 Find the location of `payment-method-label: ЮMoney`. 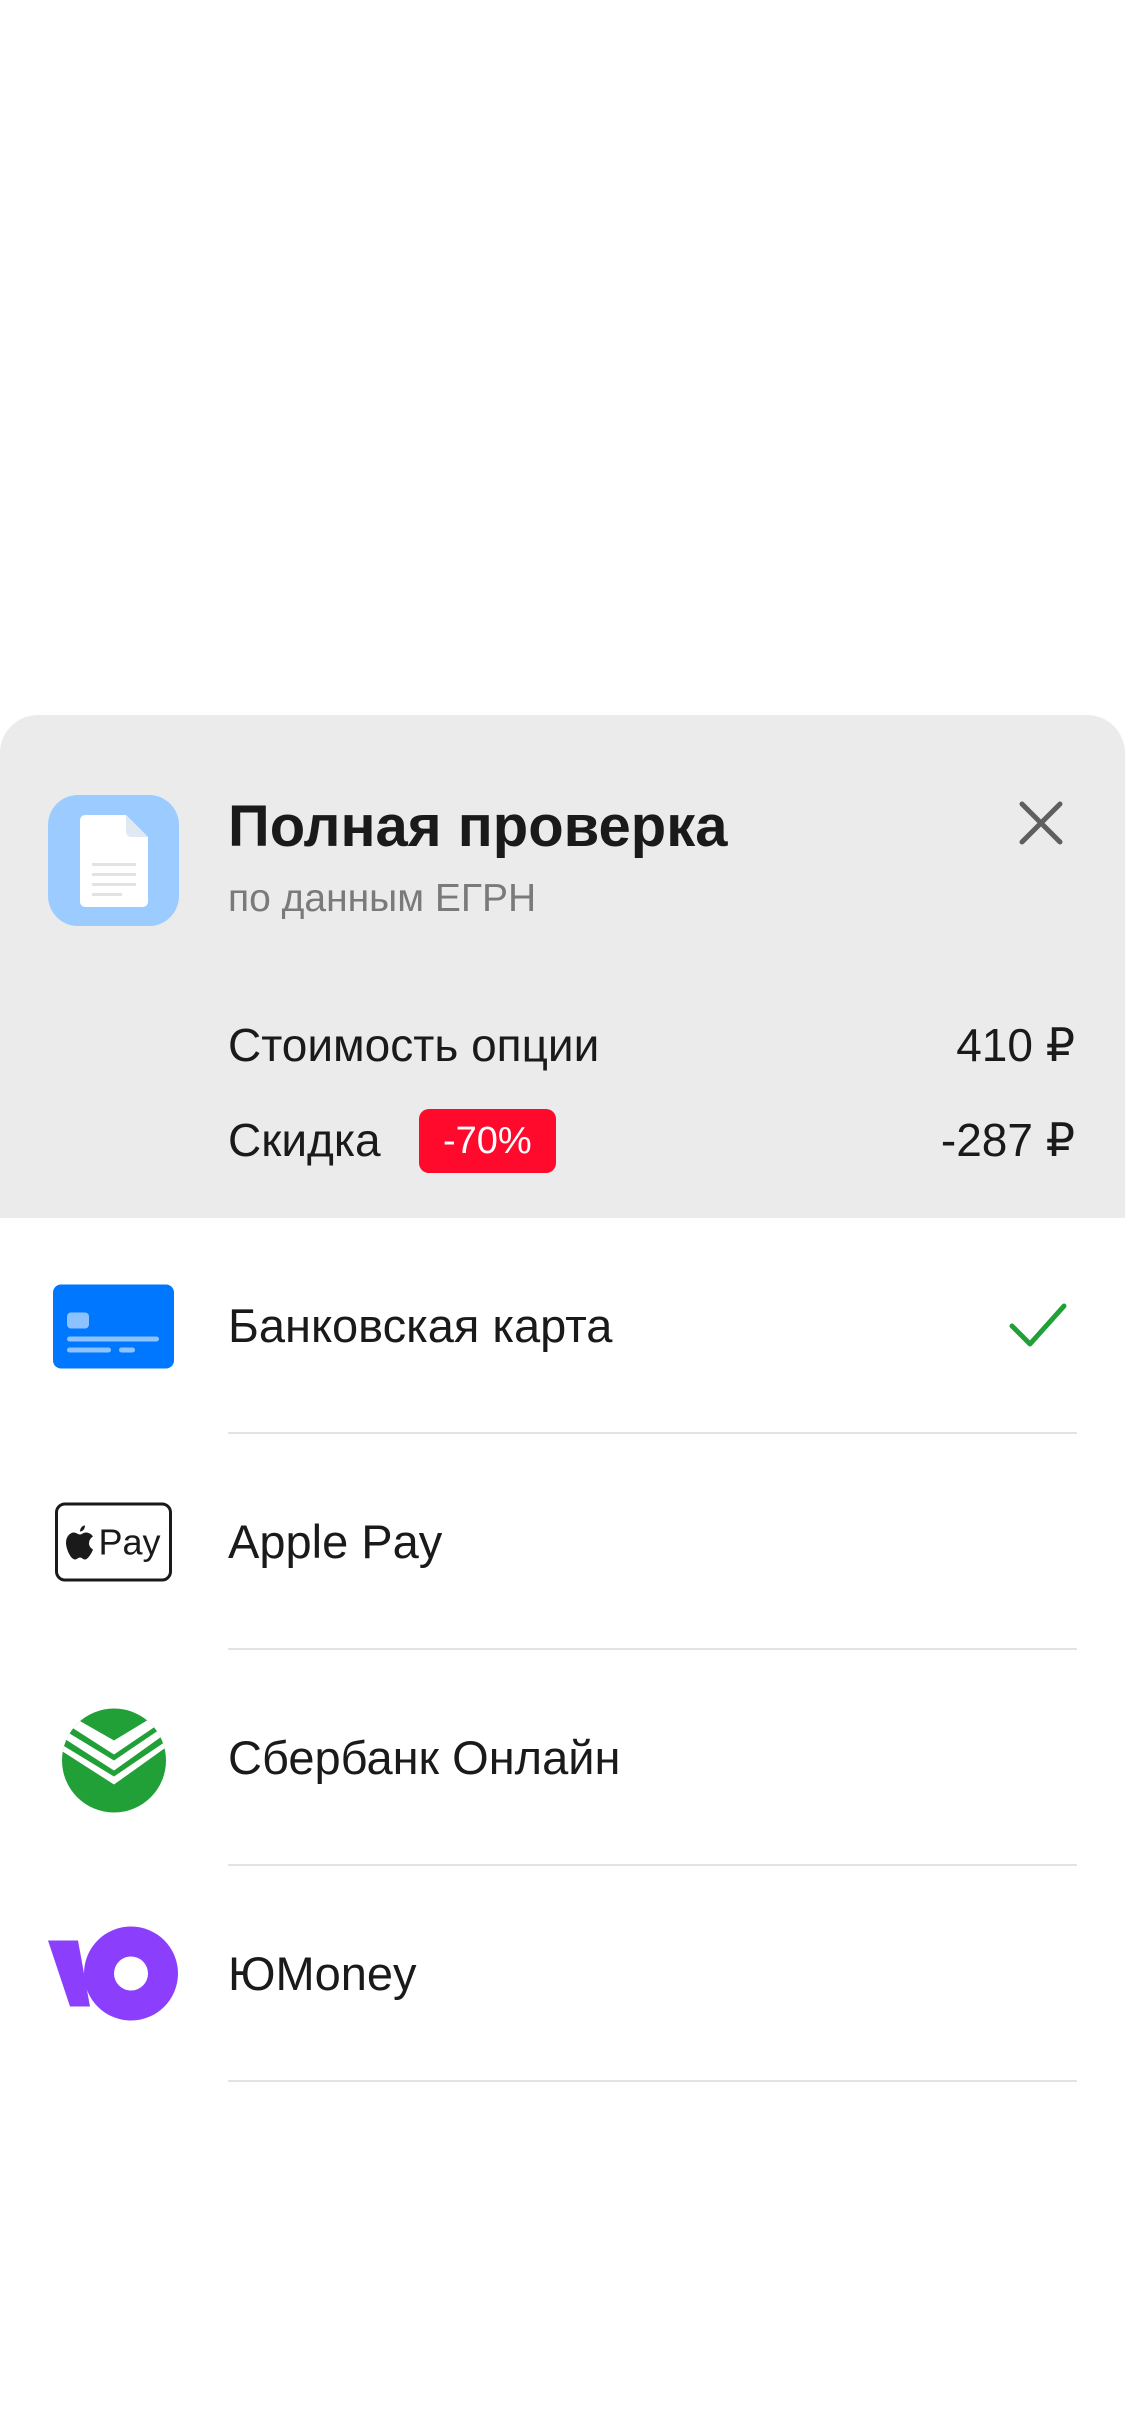

payment-method-label: ЮMoney is located at coordinates (322, 1973).